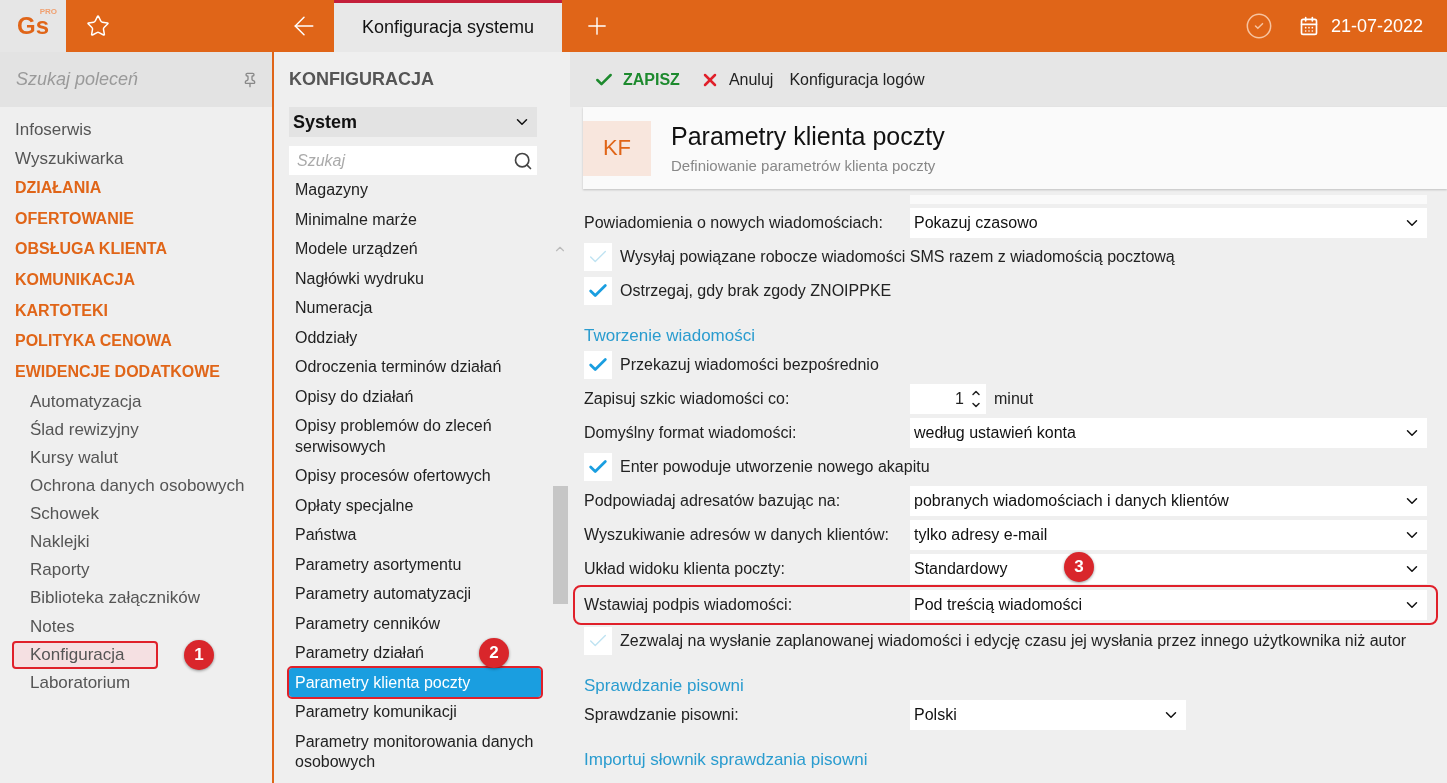 This screenshot has width=1447, height=783. Describe the element at coordinates (331, 190) in the screenshot. I see `config-list-item: Magazyny` at that location.